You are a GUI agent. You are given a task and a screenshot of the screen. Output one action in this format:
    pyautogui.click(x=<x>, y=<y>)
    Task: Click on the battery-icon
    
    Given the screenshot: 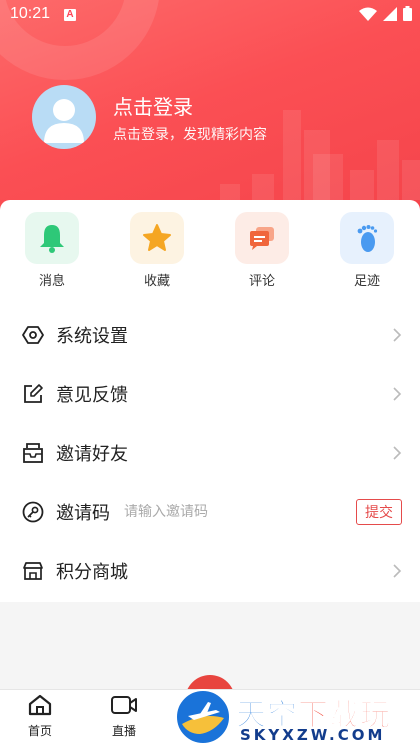 What is the action you would take?
    pyautogui.click(x=407, y=13)
    